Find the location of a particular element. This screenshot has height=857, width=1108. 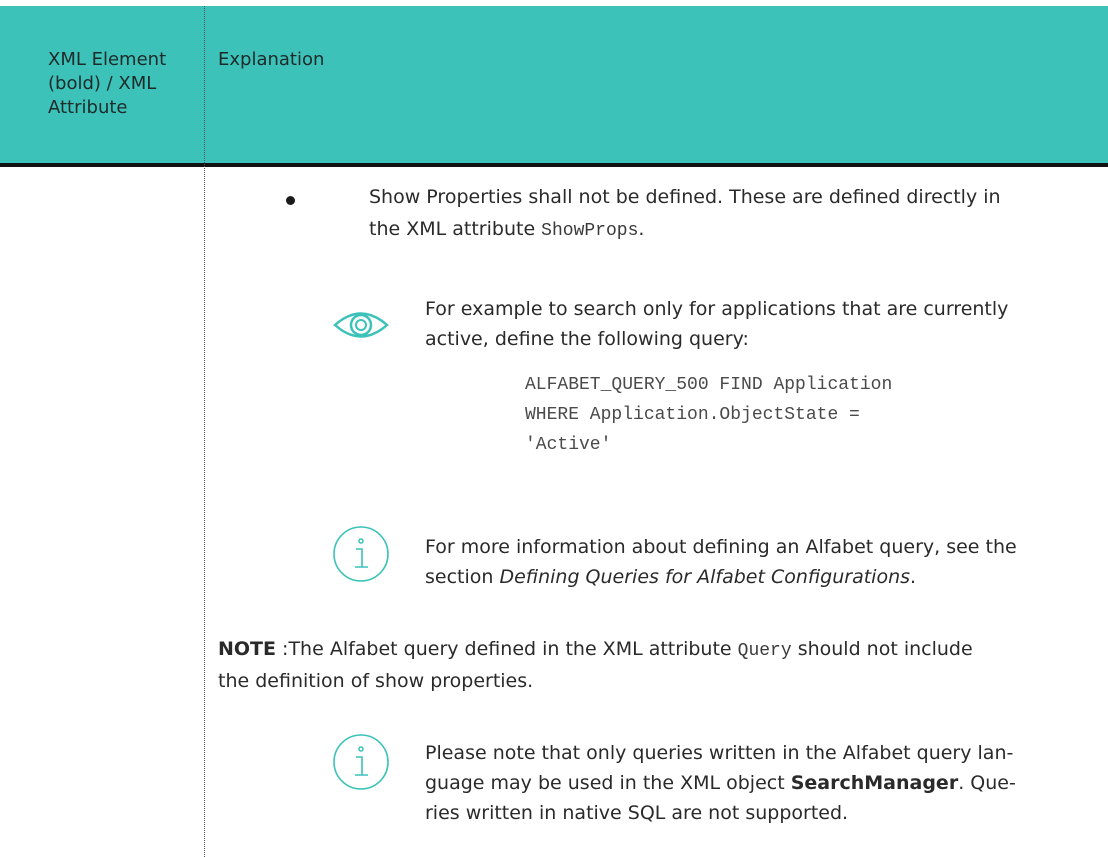

header-col-element: XML Element (bold) / XML Attribute is located at coordinates (107, 83).